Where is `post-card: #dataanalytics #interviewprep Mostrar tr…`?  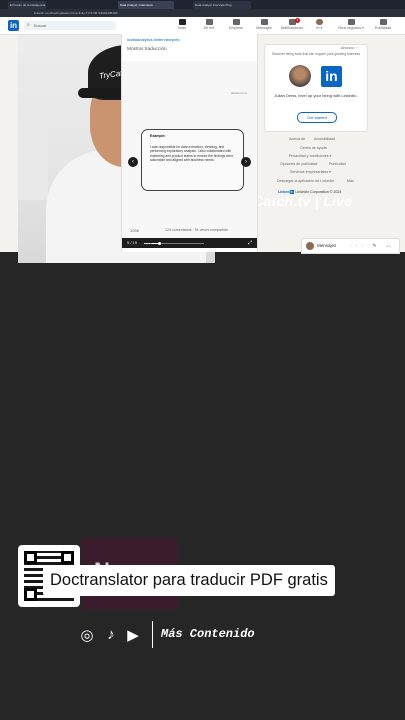 post-card: #dataanalytics #interviewprep Mostrar tr… is located at coordinates (189, 143).